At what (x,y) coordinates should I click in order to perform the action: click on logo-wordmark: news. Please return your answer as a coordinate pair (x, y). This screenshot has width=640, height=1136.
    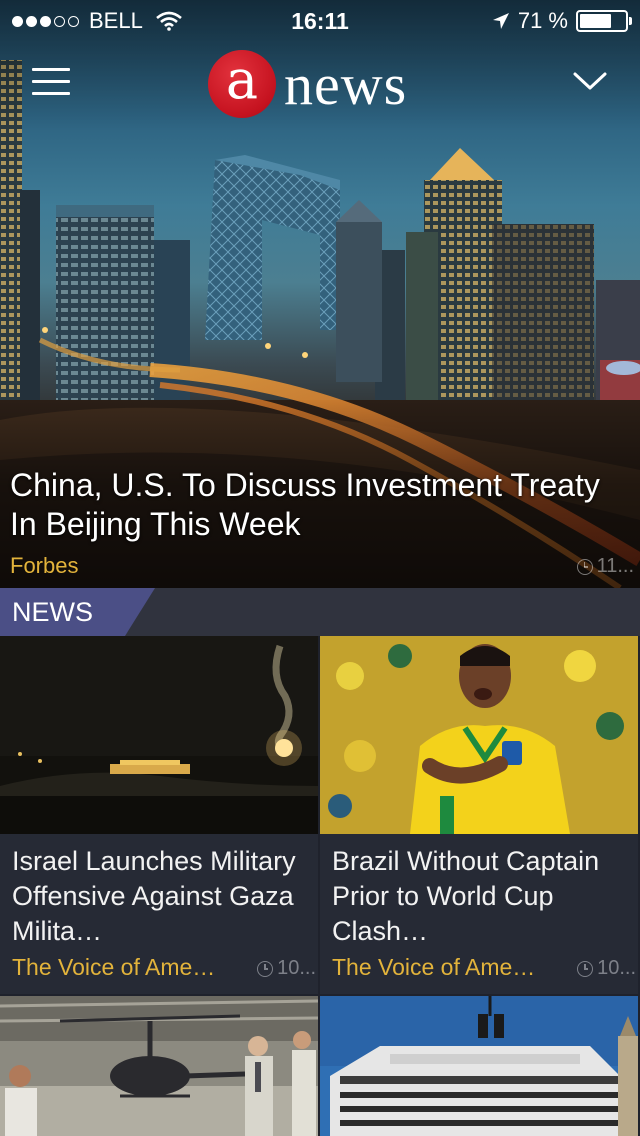
    Looking at the image, I should click on (346, 84).